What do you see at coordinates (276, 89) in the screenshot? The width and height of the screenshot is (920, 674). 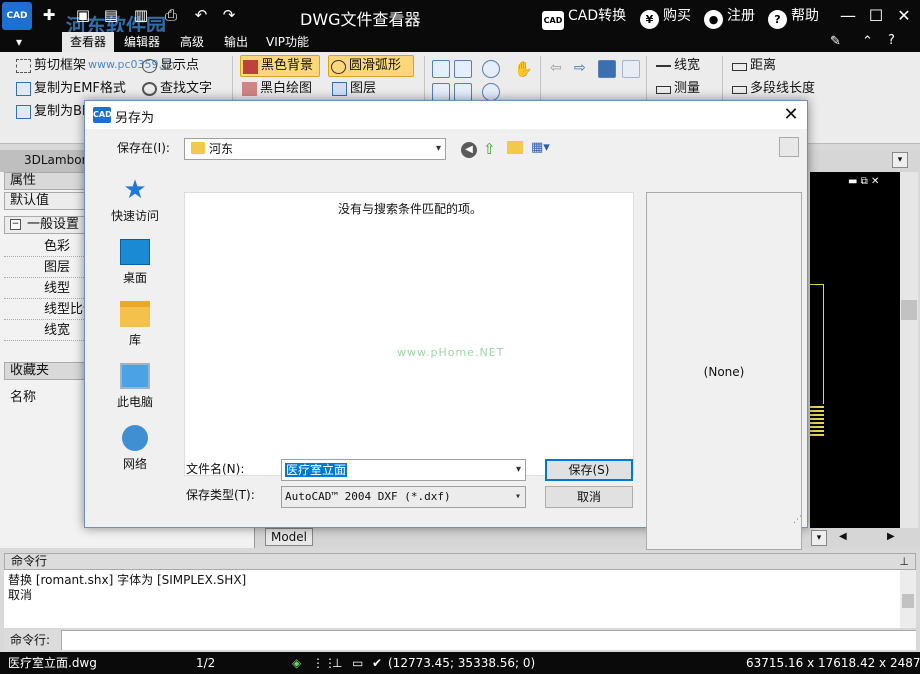 I see `bw-drawing-button: 黑白绘图` at bounding box center [276, 89].